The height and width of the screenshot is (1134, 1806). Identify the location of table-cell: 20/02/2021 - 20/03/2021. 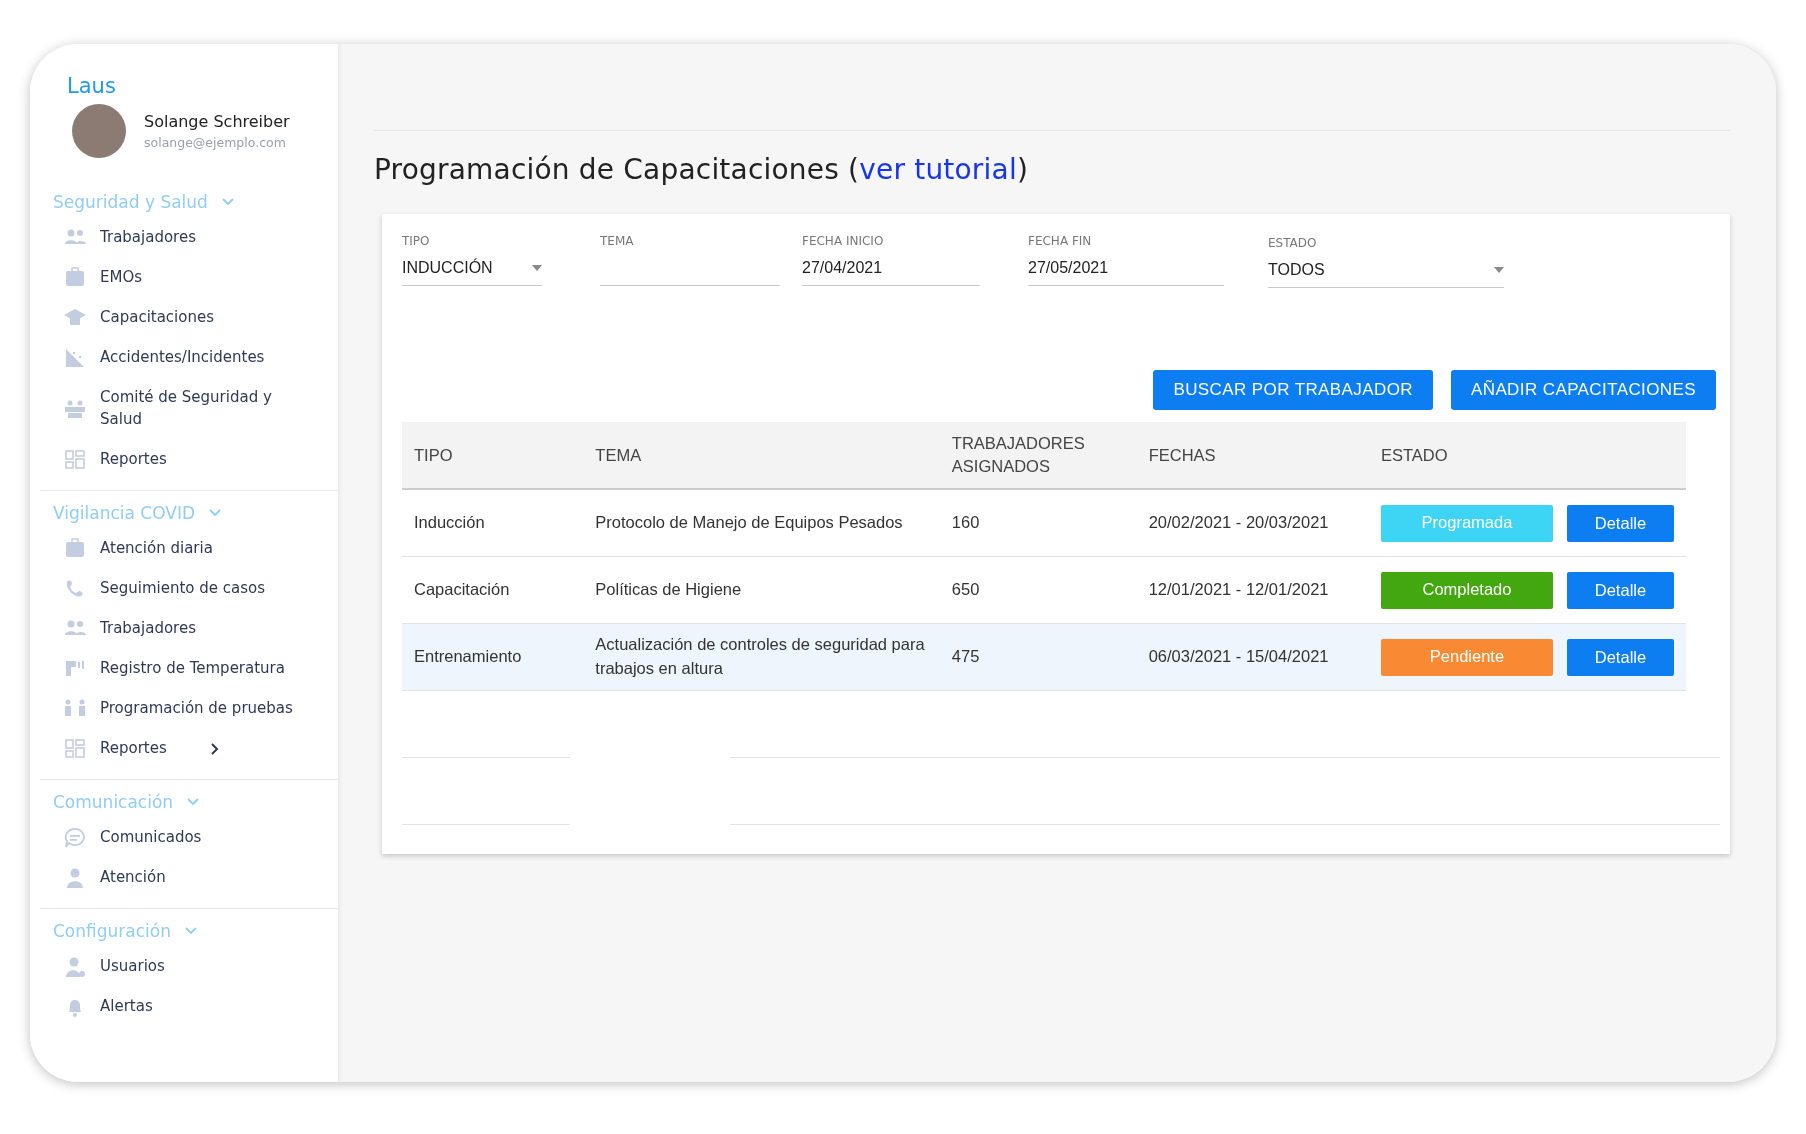
(1252, 523).